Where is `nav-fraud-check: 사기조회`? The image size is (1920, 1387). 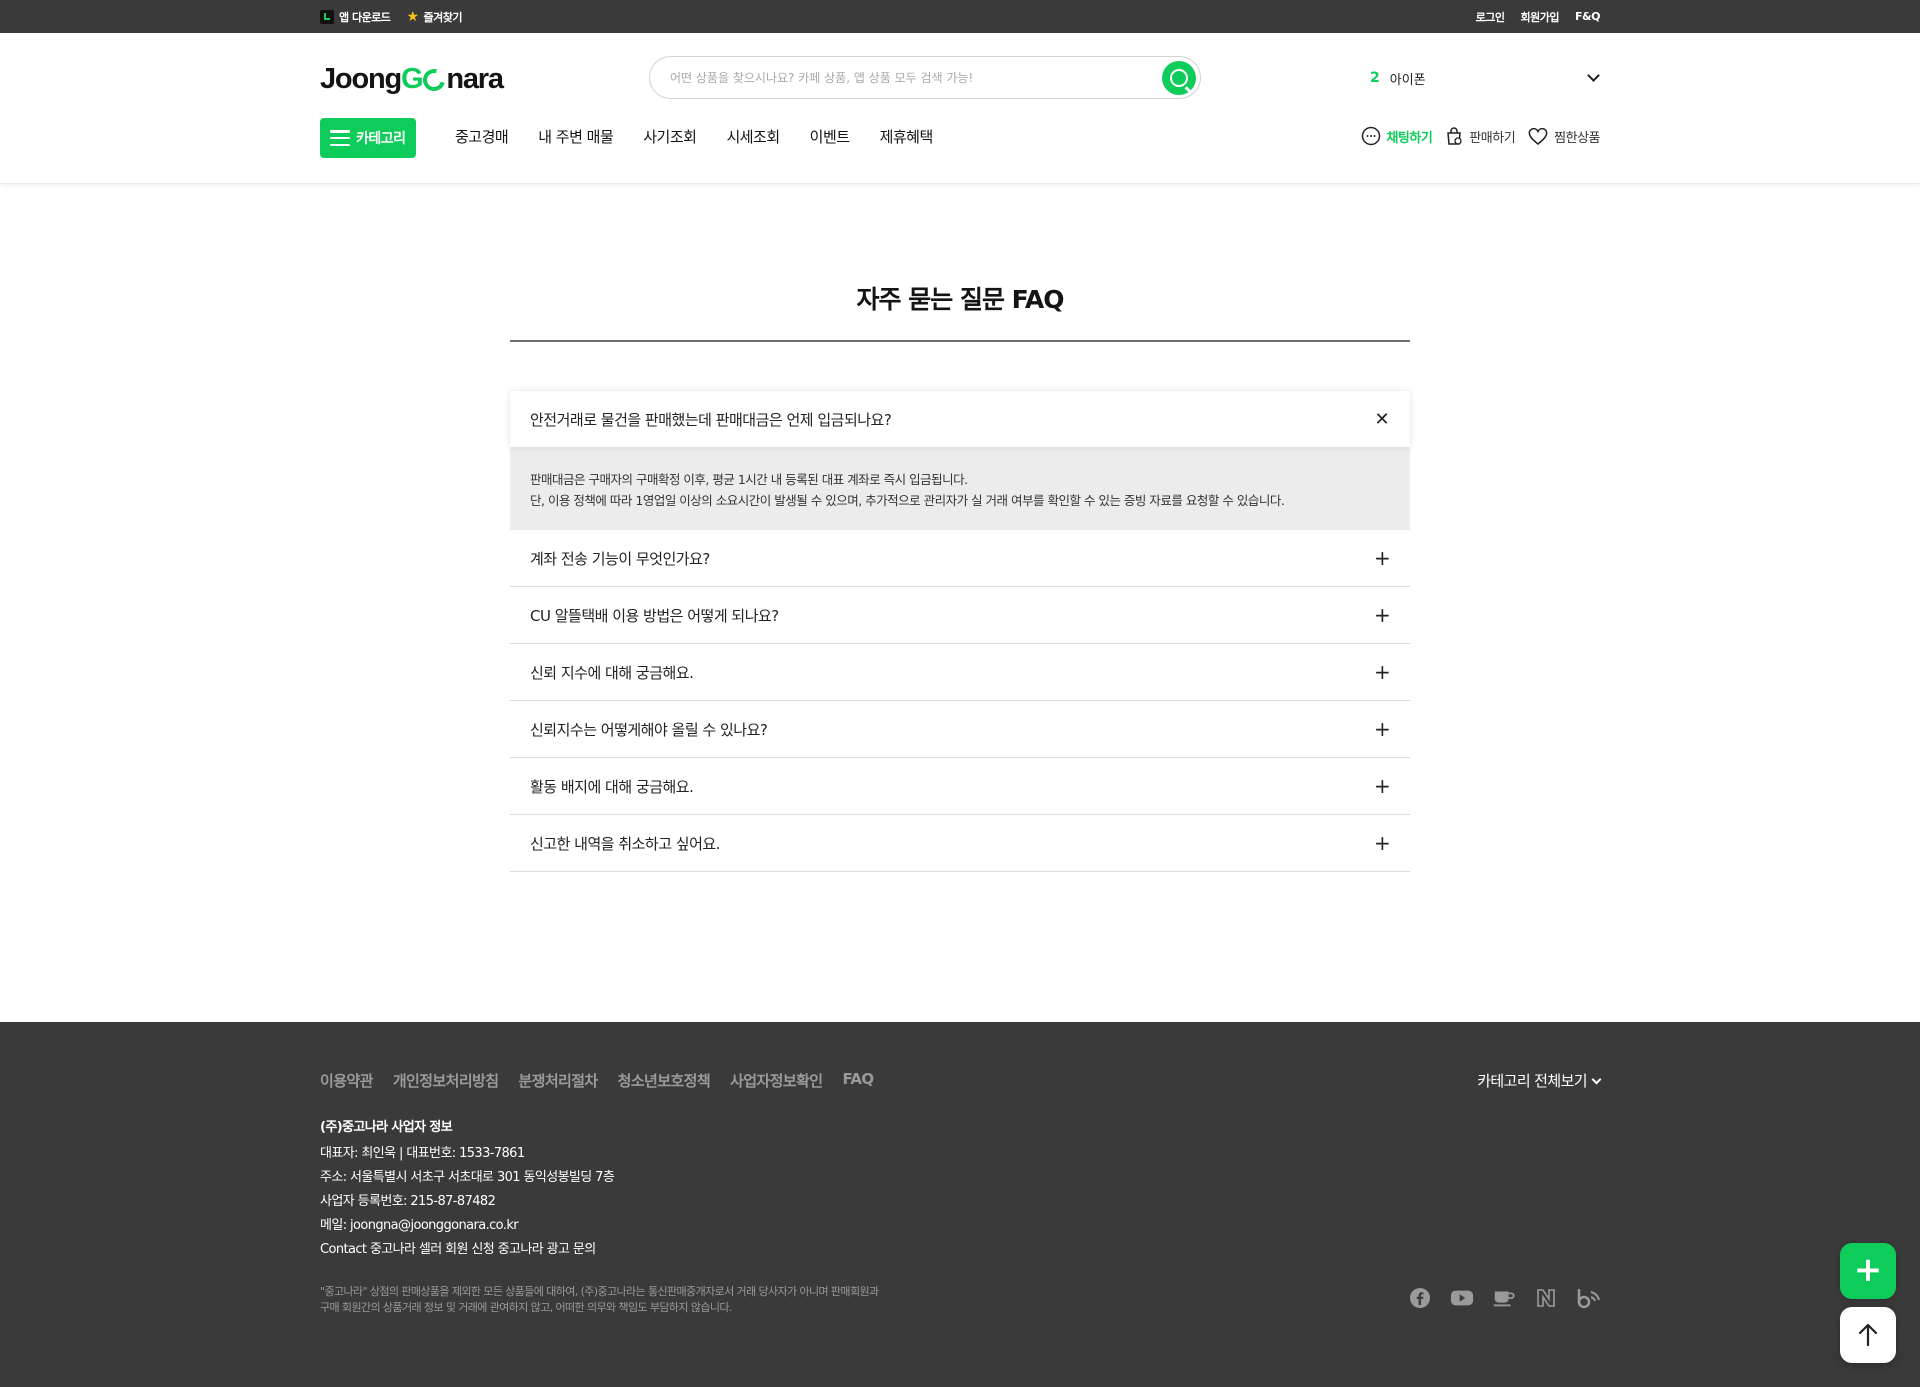 nav-fraud-check: 사기조회 is located at coordinates (670, 136).